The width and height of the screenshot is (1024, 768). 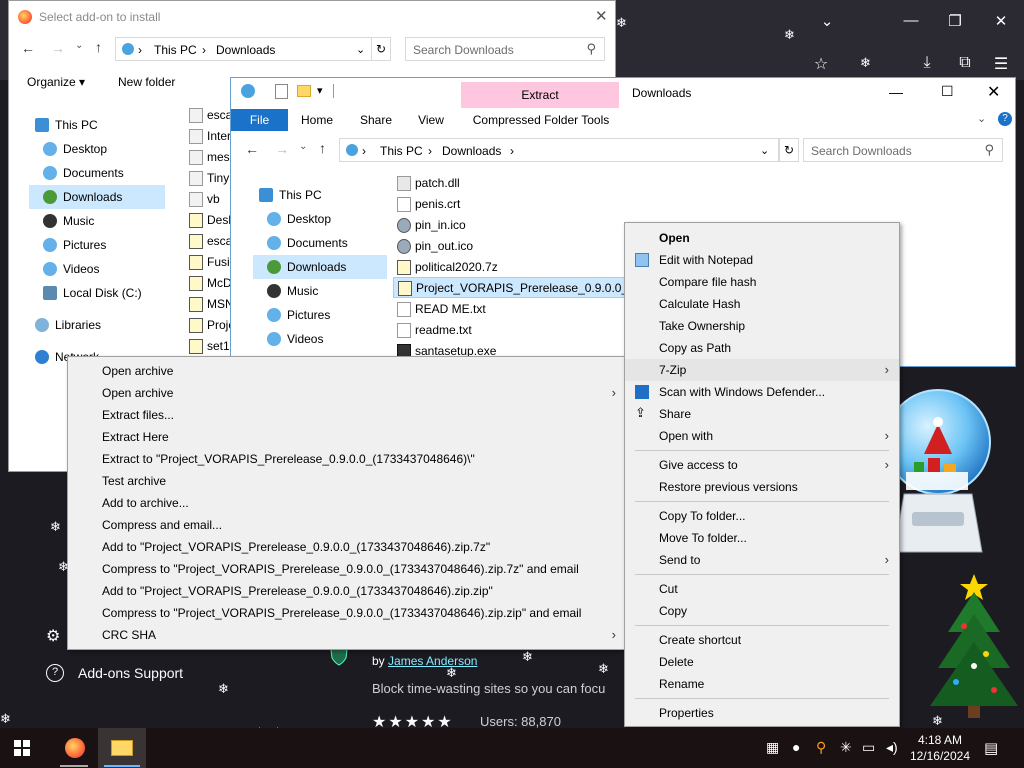 I want to click on tab-view: View, so click(x=431, y=120).